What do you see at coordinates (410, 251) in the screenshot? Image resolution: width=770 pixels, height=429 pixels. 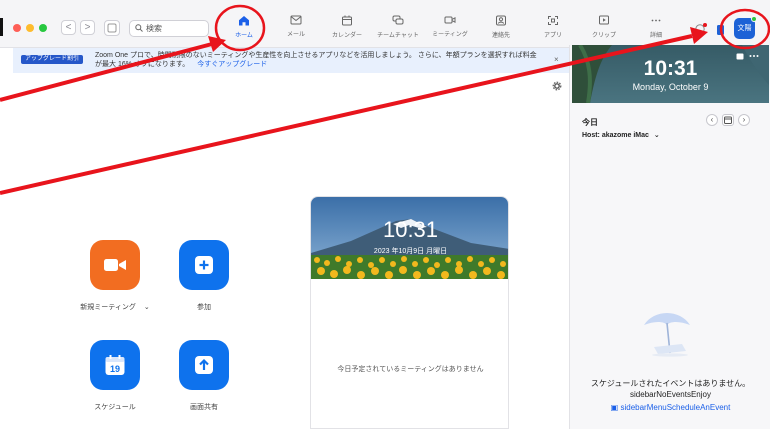 I see `card-date: 2023 年10月9日 月曜日` at bounding box center [410, 251].